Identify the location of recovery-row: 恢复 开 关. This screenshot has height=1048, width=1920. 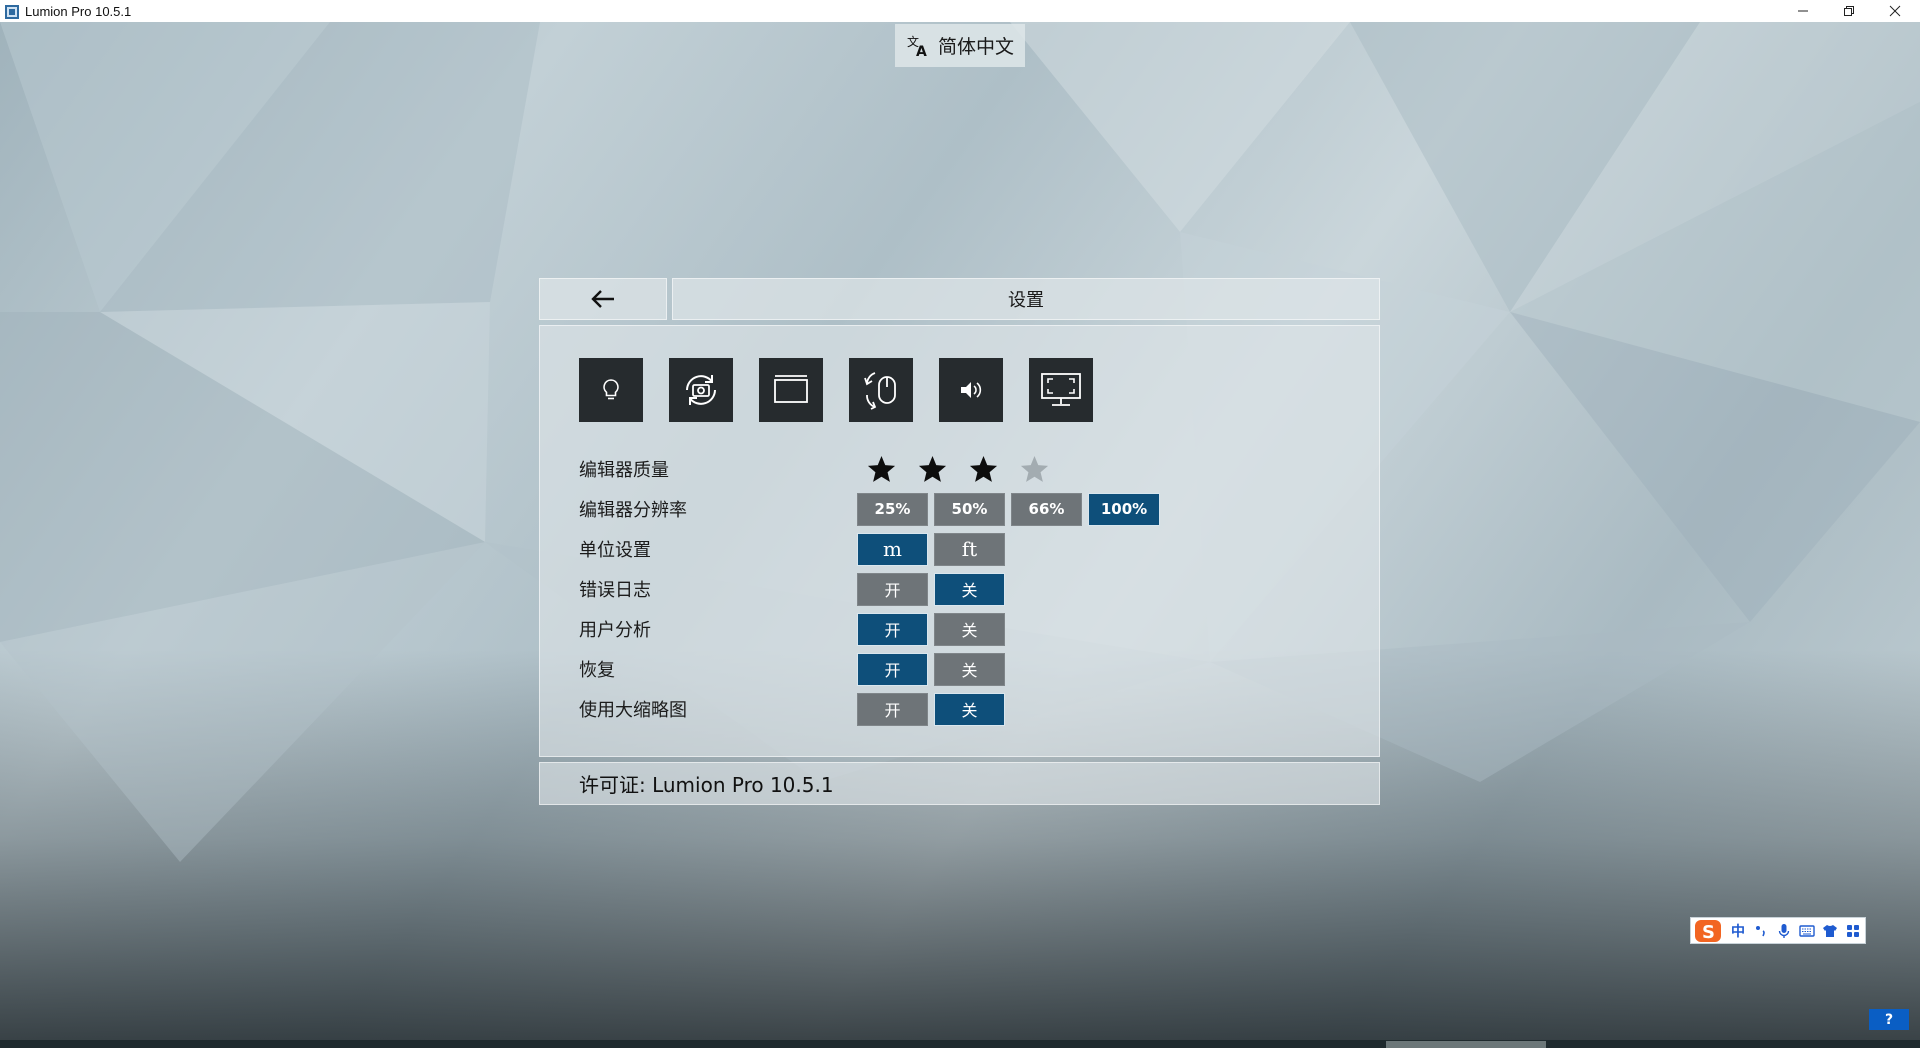
(979, 669).